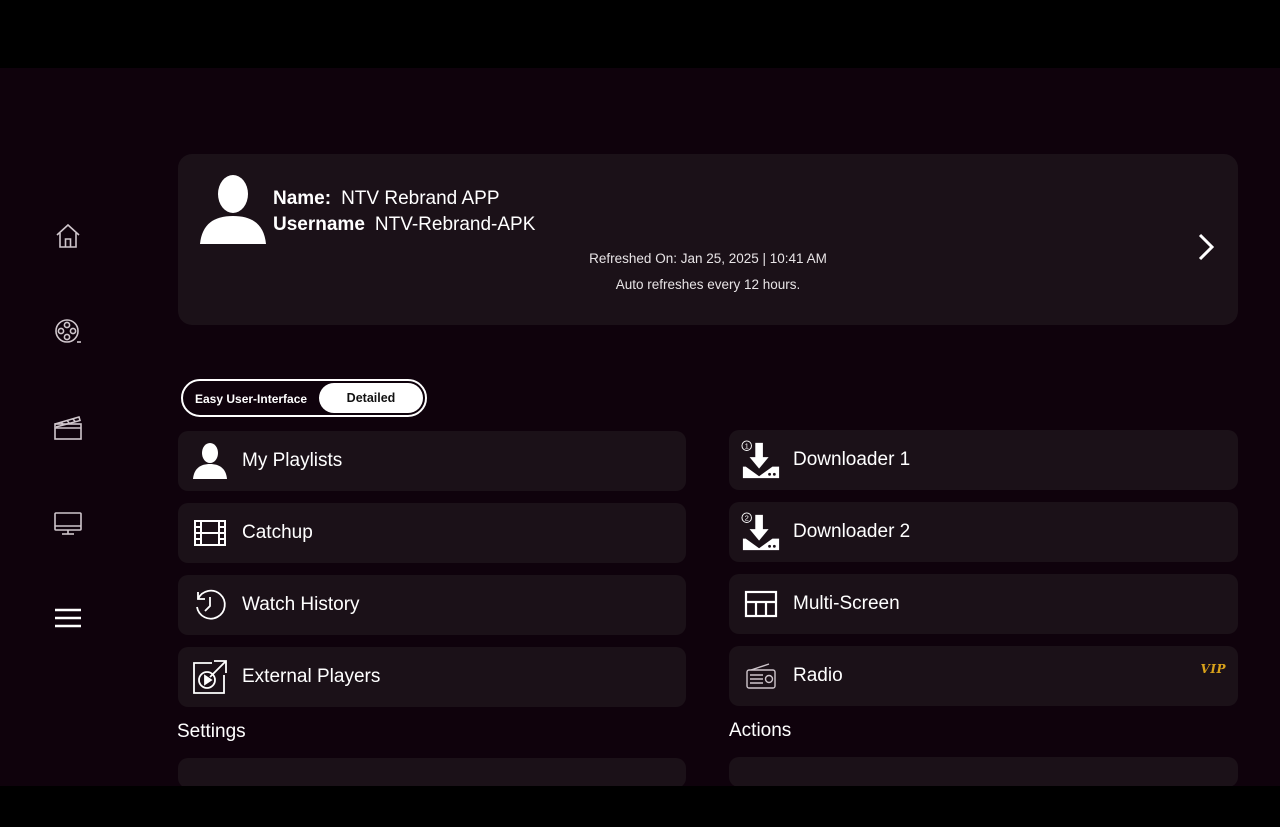  Describe the element at coordinates (983, 604) in the screenshot. I see `menu-item-multi-screen: Multi-Screen` at that location.